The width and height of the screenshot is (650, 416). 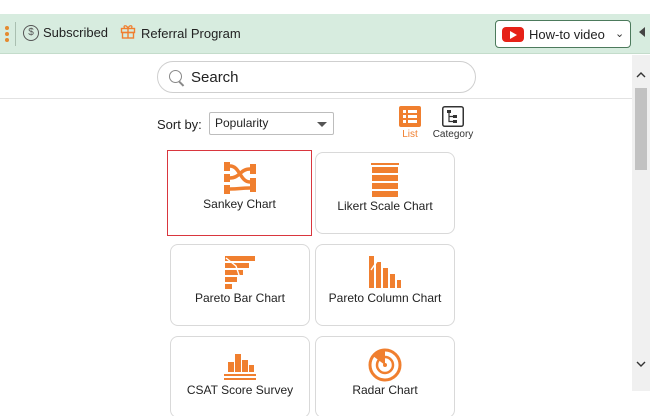 I want to click on view-category-toggle: Category, so click(x=453, y=125).